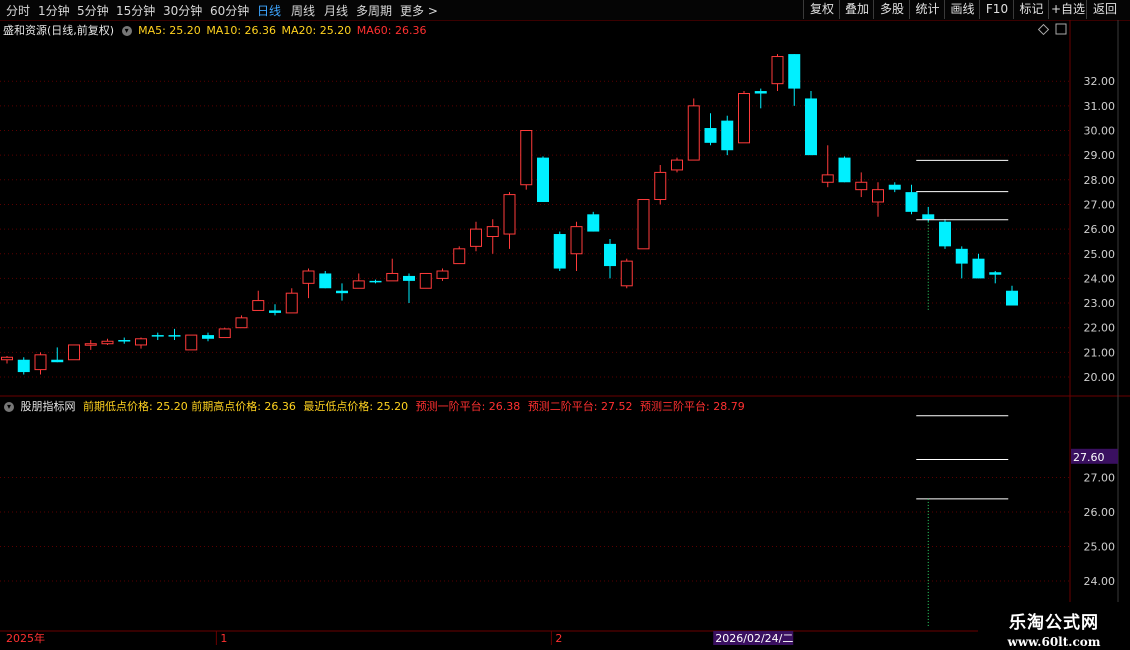 This screenshot has width=1130, height=650. I want to click on y-tick-label: 20.00, so click(1100, 377).